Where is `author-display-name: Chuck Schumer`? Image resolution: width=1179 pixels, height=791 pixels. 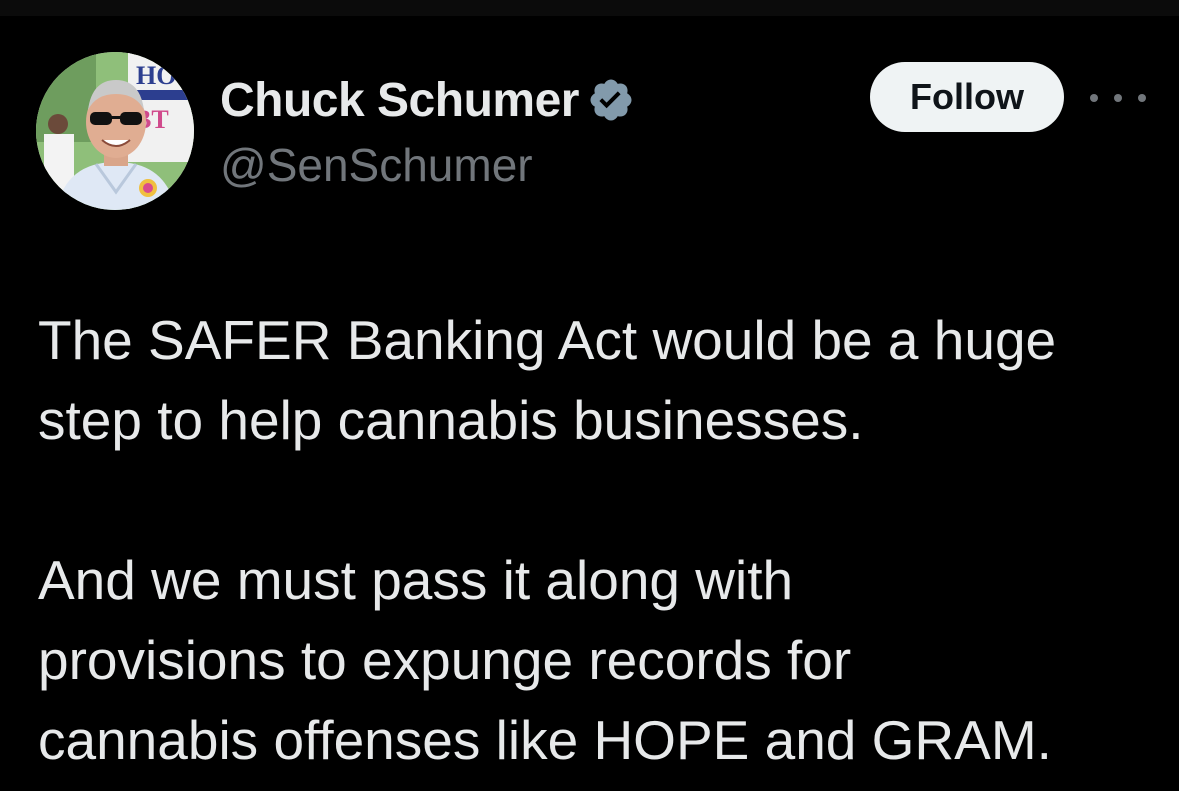
author-display-name: Chuck Schumer is located at coordinates (399, 100).